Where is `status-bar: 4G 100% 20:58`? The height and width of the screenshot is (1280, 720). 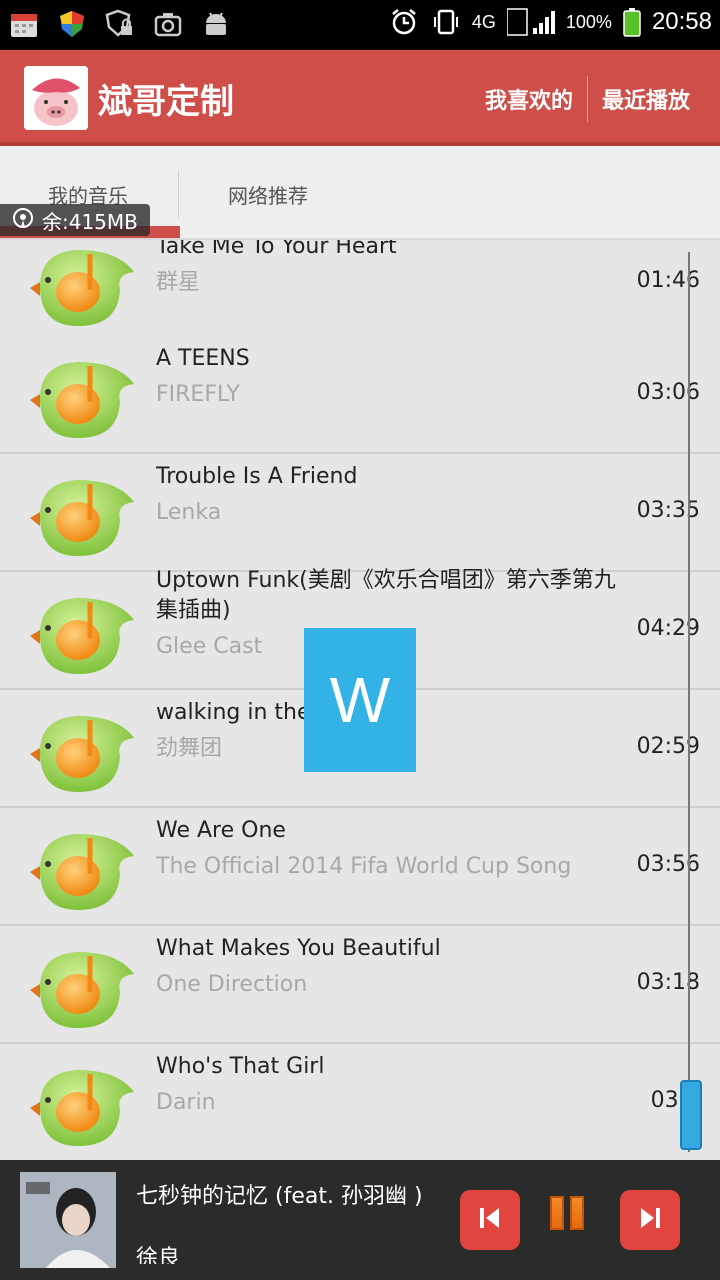
status-bar: 4G 100% 20:58 is located at coordinates (360, 25).